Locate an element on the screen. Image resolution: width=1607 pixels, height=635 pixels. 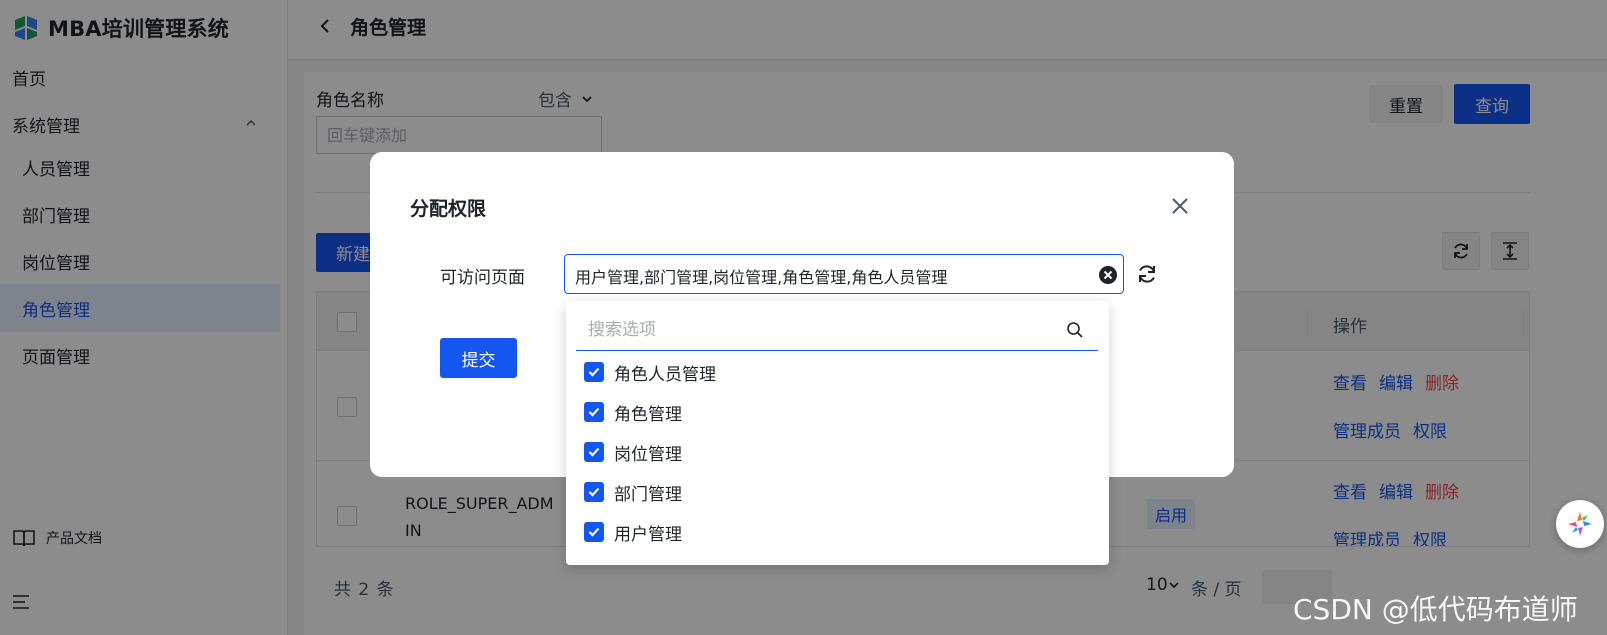
sparkle-icon is located at coordinates (1580, 524).